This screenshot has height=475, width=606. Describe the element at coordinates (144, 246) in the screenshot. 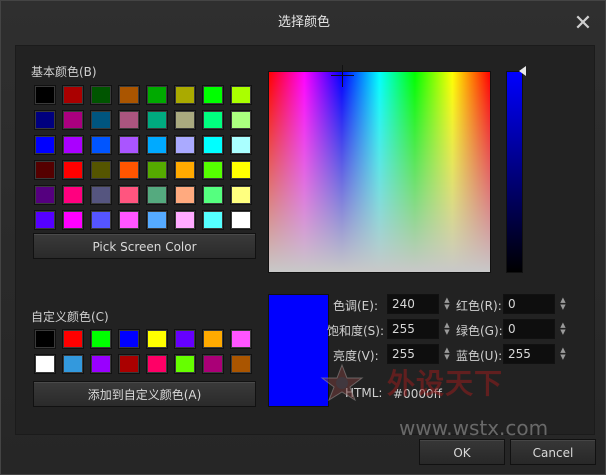

I see `pick-screen-color-button: Pick Screen Color` at that location.